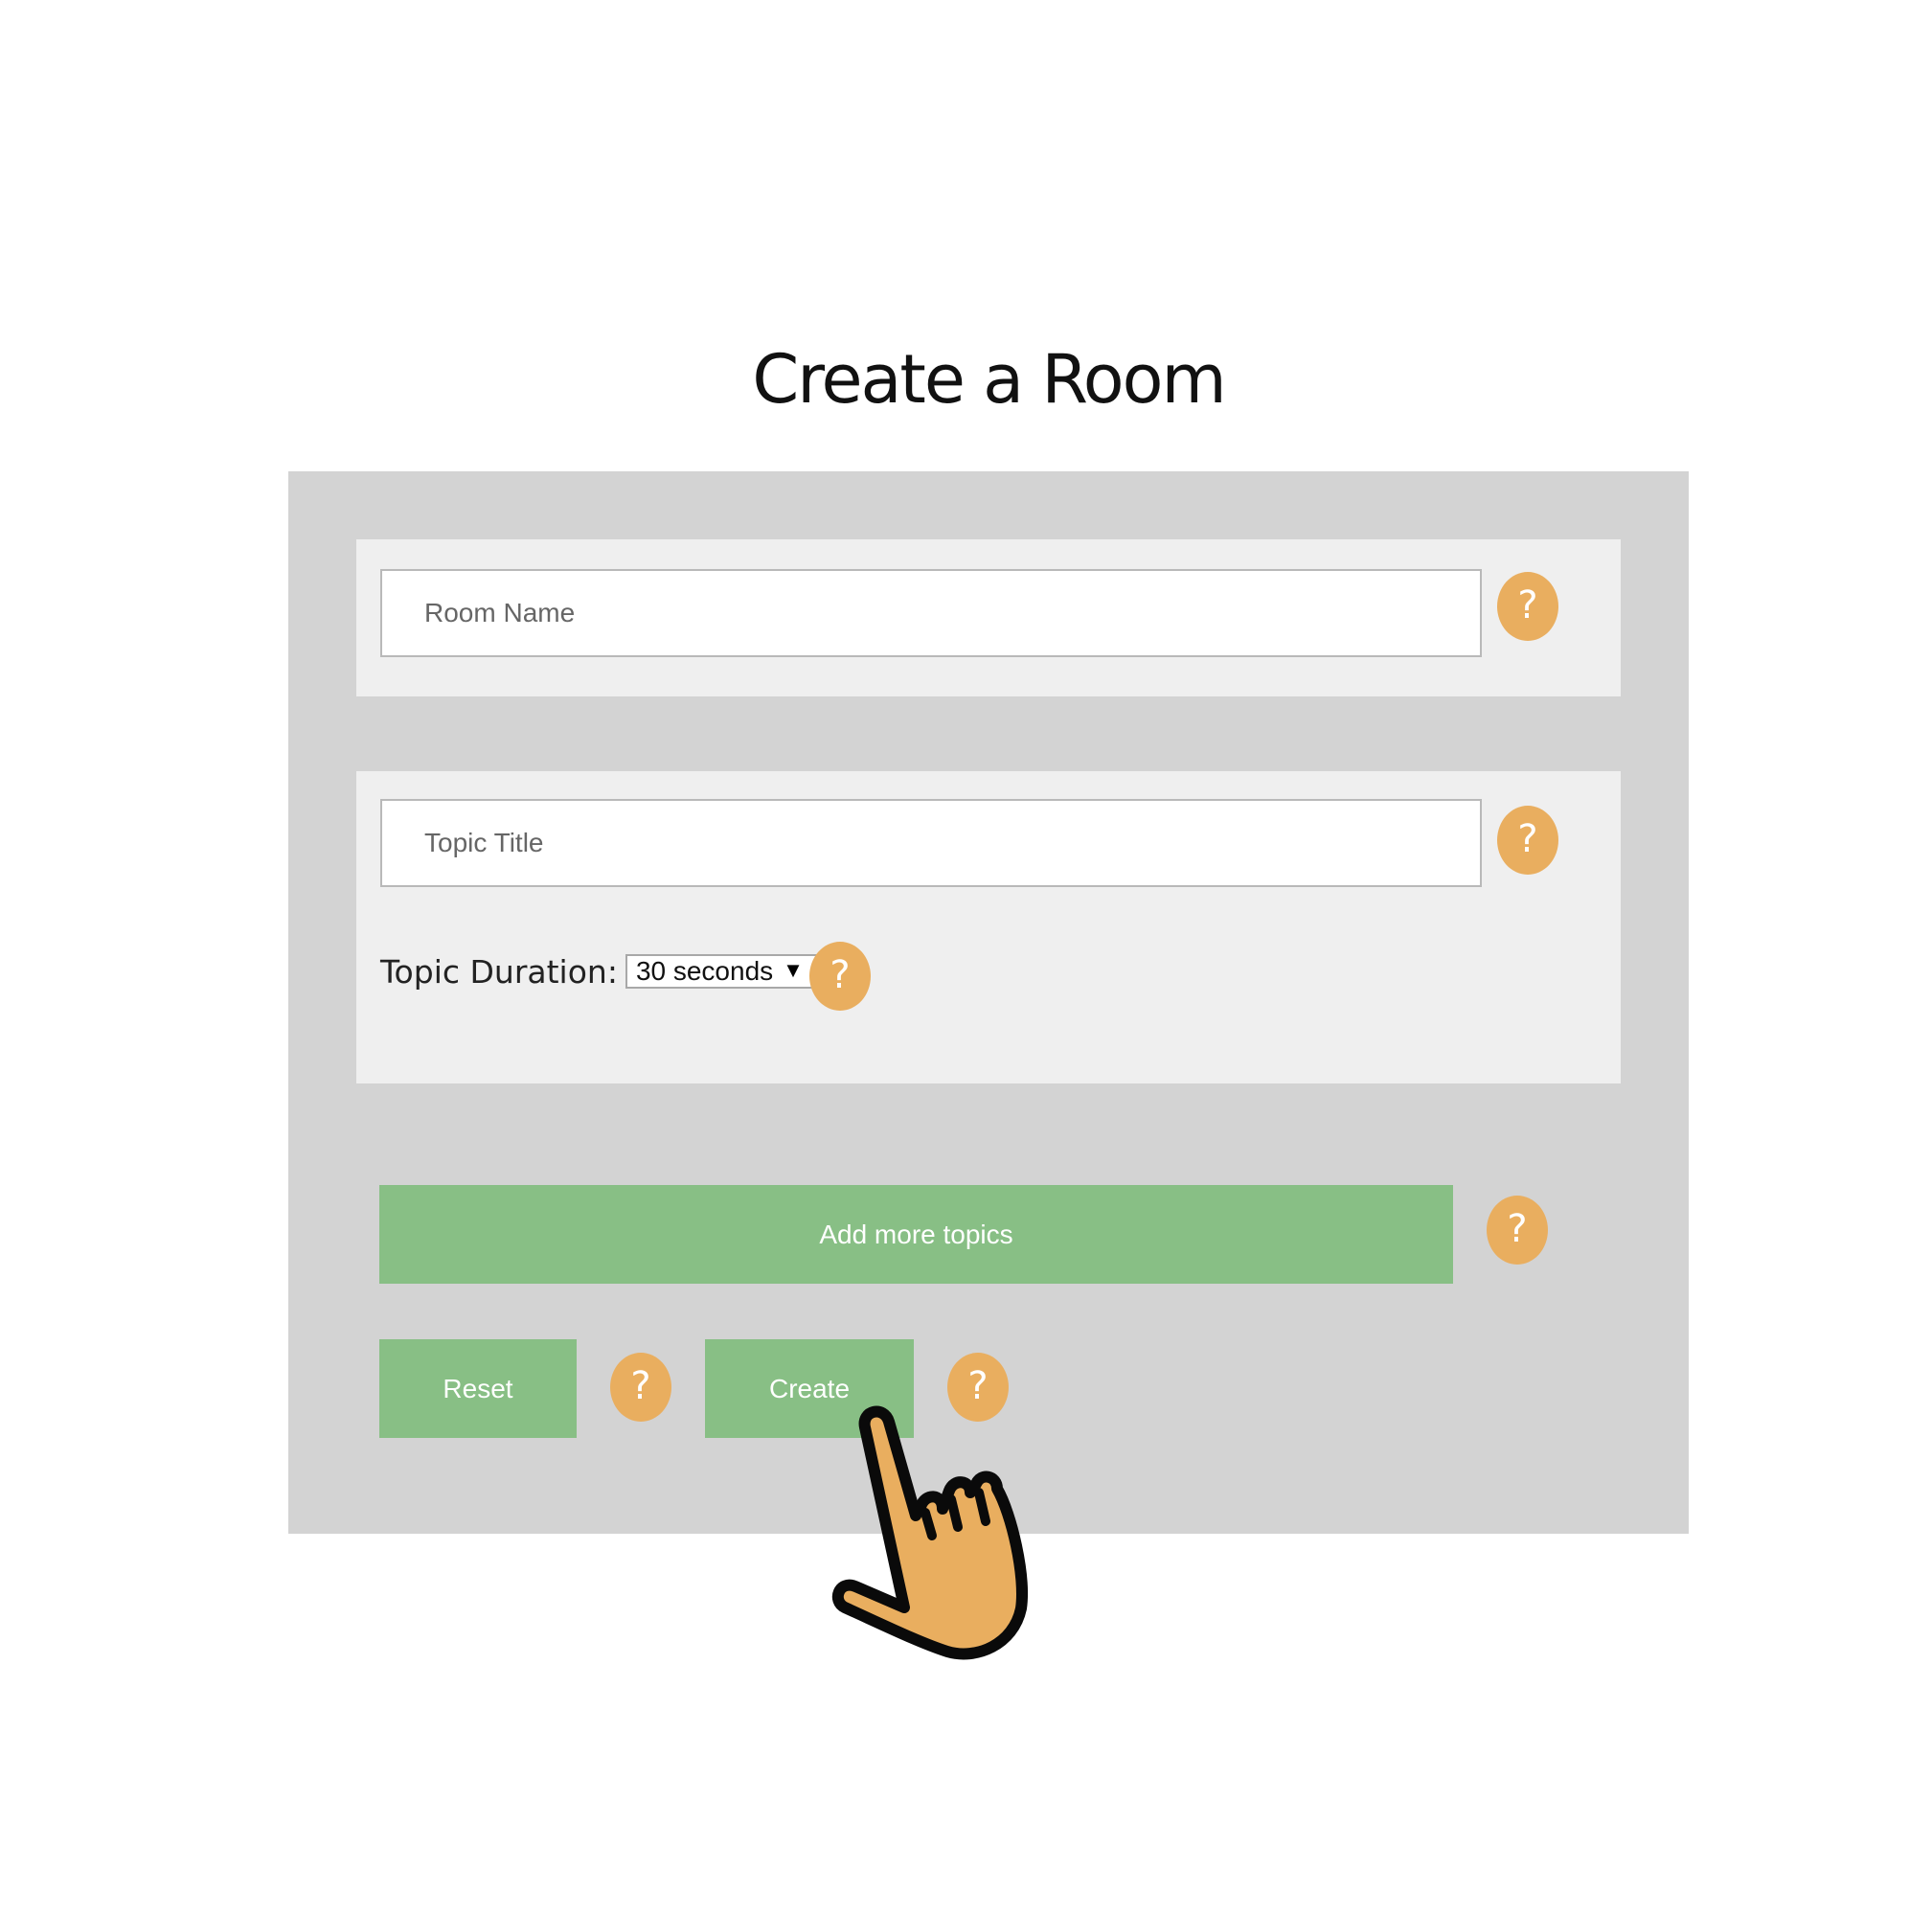  I want to click on topic-duration-row: Topic Duration: 30 seconds ▼, so click(599, 972).